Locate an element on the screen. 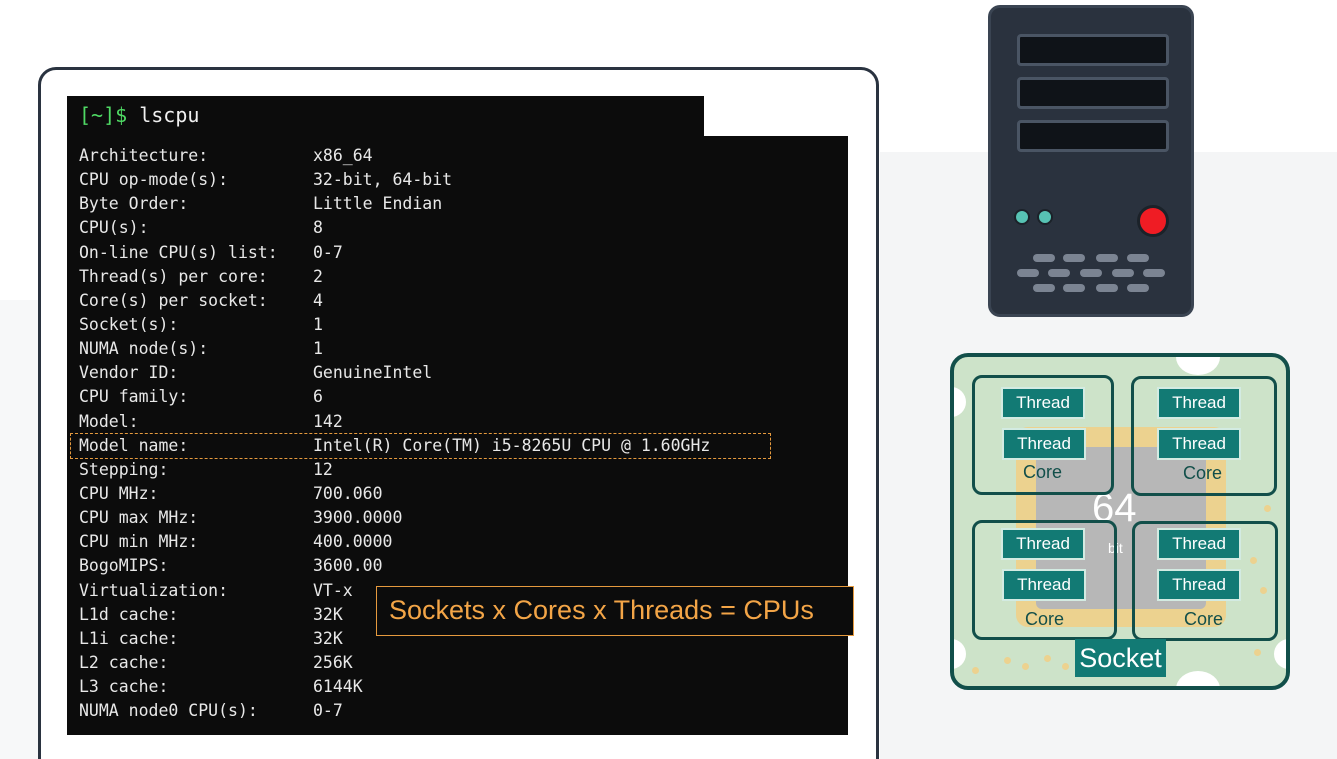 This screenshot has width=1337, height=759. output-row: Model: 142 is located at coordinates (424, 422).